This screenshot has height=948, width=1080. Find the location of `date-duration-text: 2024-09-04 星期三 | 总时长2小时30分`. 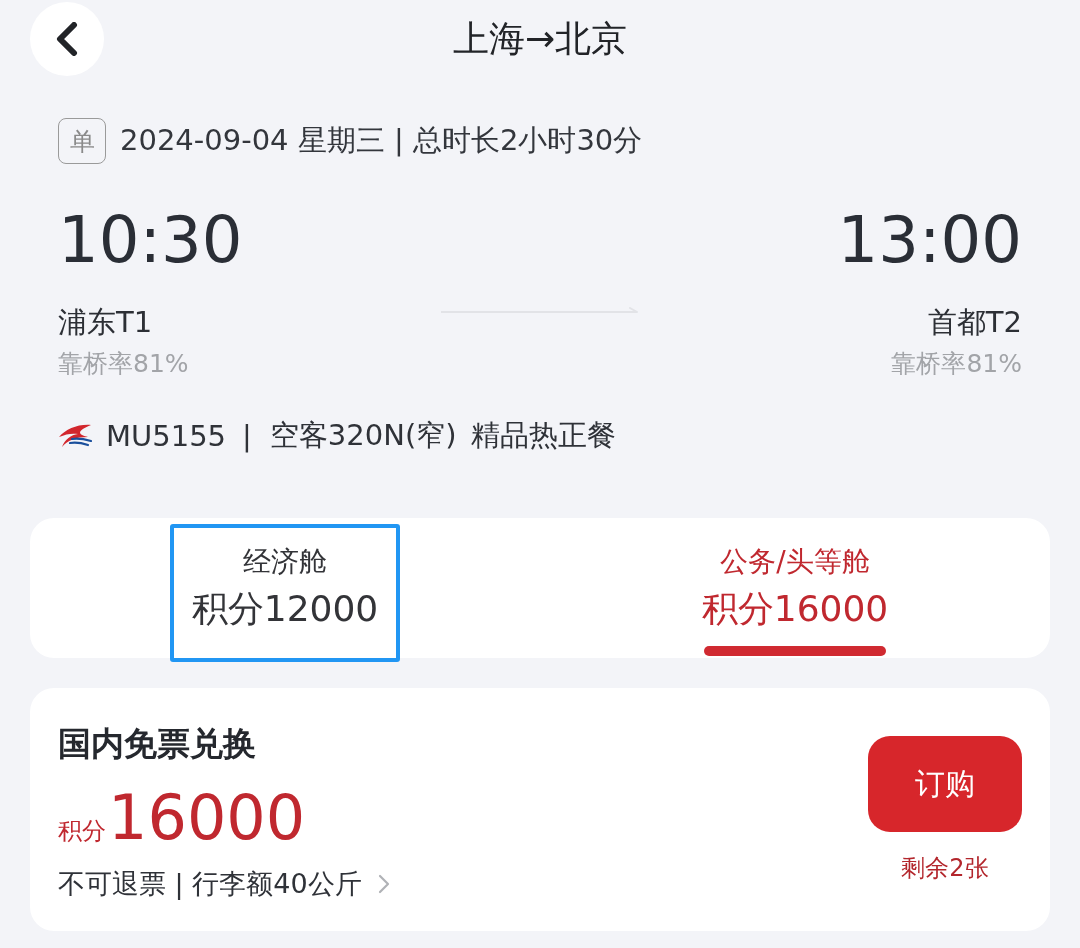

date-duration-text: 2024-09-04 星期三 | 总时长2小时30分 is located at coordinates (381, 140).